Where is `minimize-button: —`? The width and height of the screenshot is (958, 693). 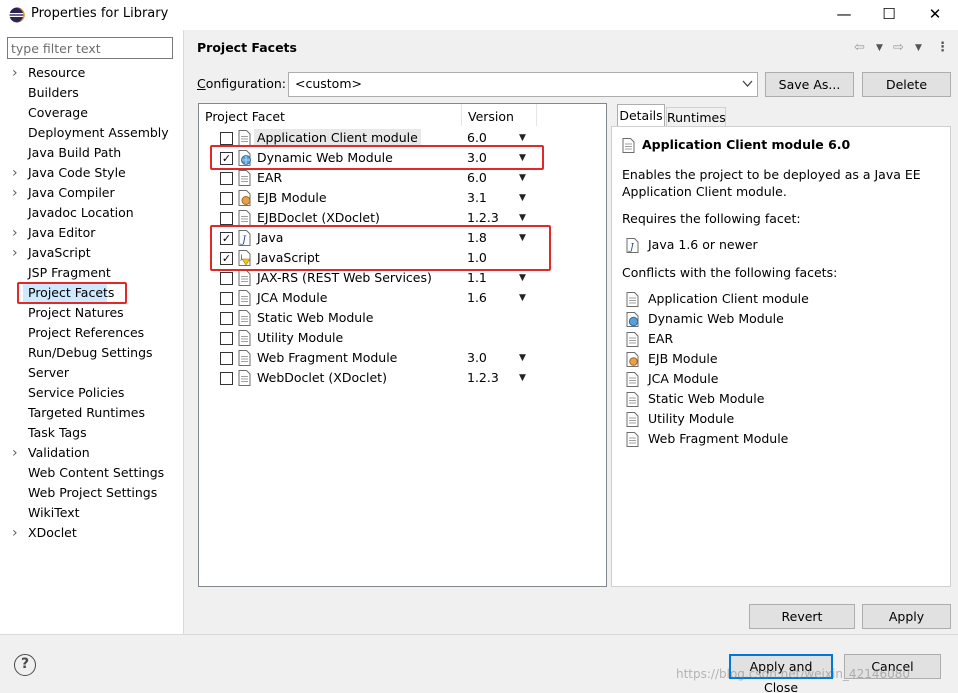
minimize-button: — is located at coordinates (844, 14).